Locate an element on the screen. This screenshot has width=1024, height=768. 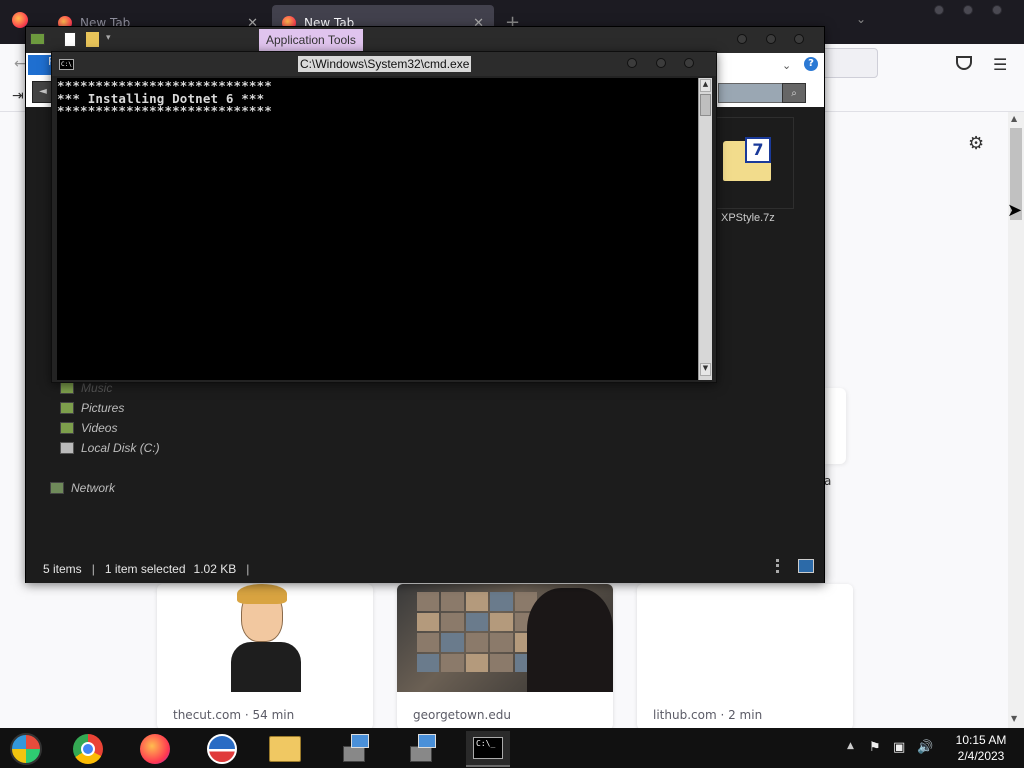
folder-icon is located at coordinates (285, 749).